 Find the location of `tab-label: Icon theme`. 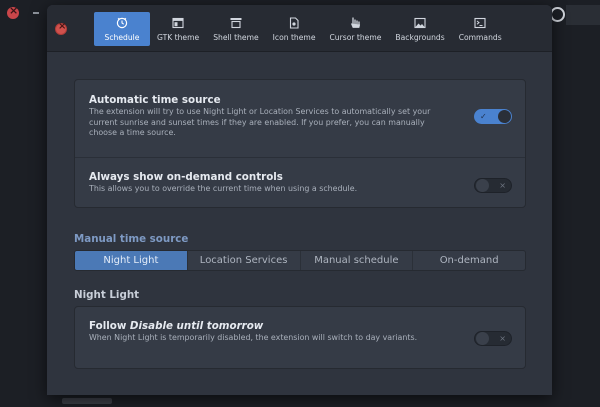

tab-label: Icon theme is located at coordinates (294, 37).